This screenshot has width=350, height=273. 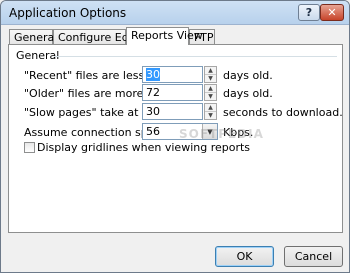 What do you see at coordinates (313, 256) in the screenshot?
I see `cancel-button: Cancel` at bounding box center [313, 256].